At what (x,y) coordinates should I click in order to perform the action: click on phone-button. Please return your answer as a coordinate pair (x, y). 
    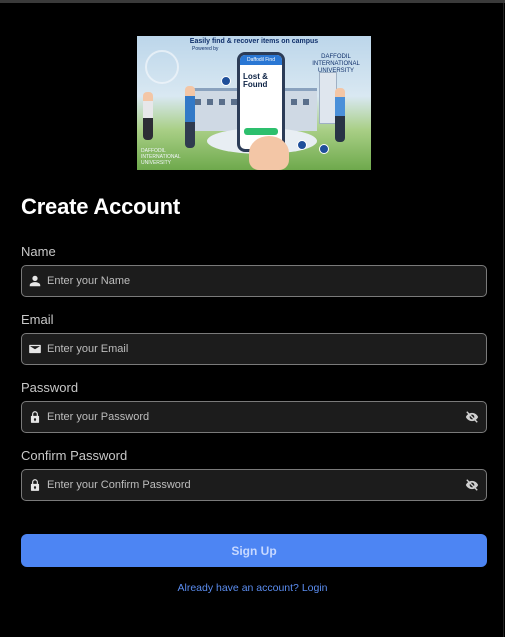
    Looking at the image, I should click on (261, 131).